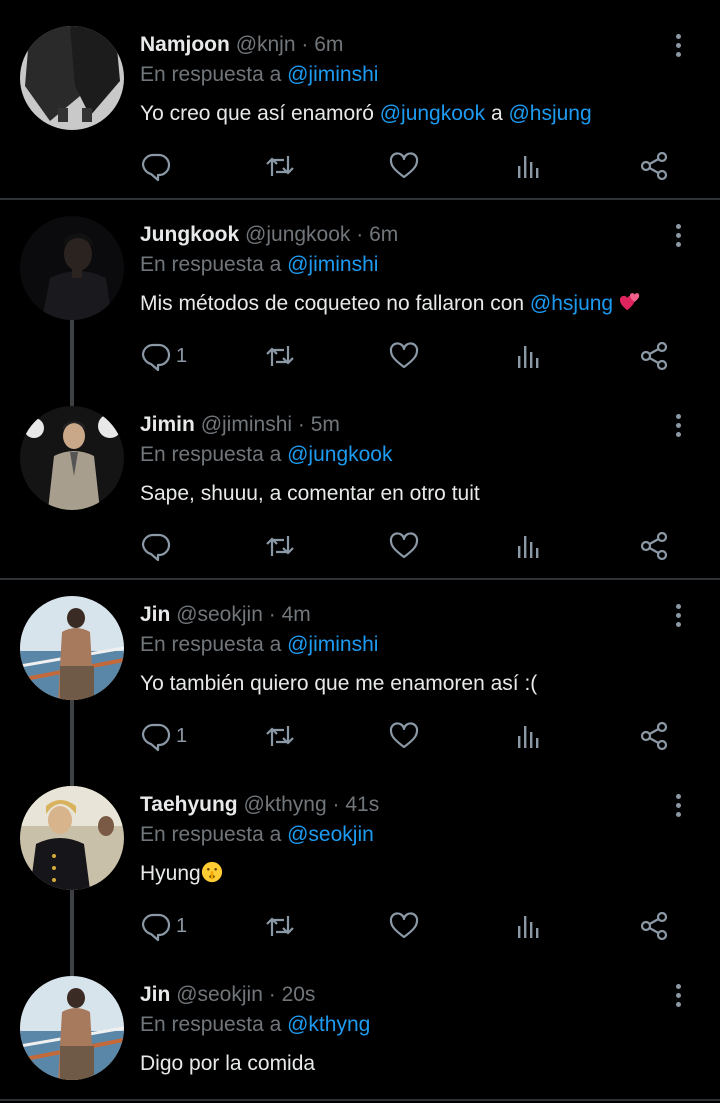  What do you see at coordinates (328, 1024) in the screenshot?
I see `reply-mention: @kthyng` at bounding box center [328, 1024].